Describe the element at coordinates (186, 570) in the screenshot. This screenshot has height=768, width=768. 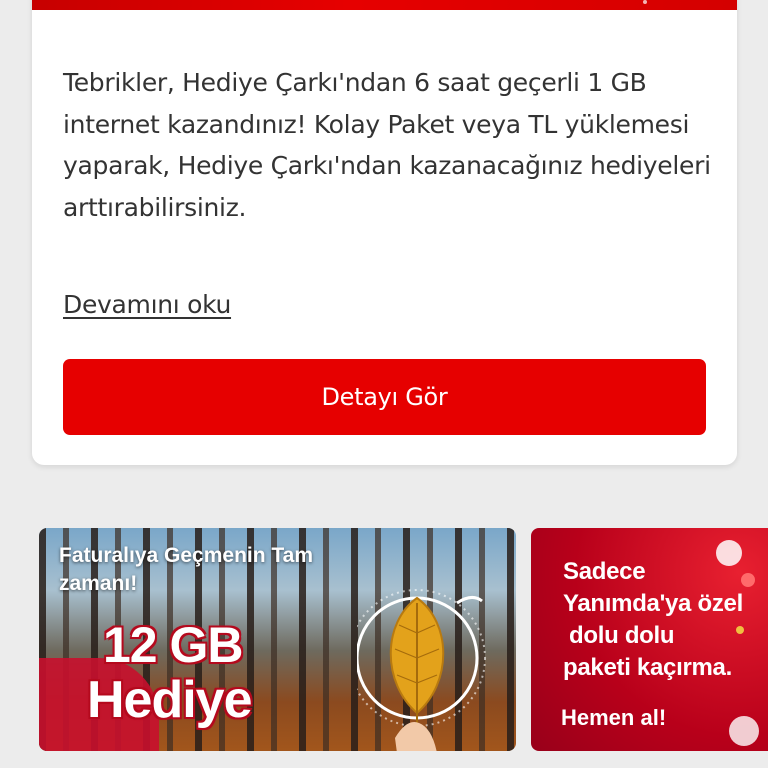
I see `banner-headline: Faturalıya Geçmenin Tam zamanı!` at that location.